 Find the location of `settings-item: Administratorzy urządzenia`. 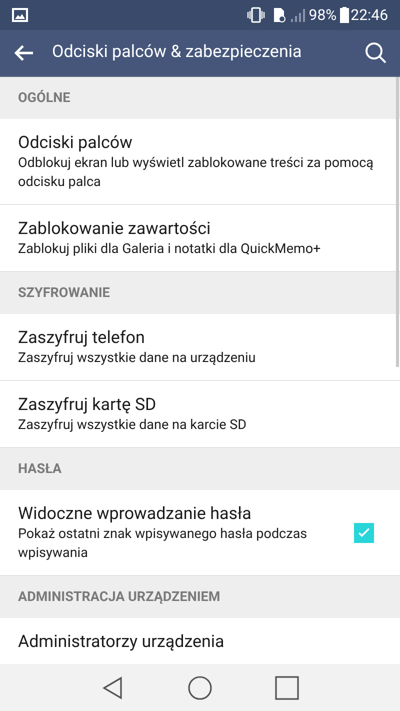

settings-item: Administratorzy urządzenia is located at coordinates (200, 641).